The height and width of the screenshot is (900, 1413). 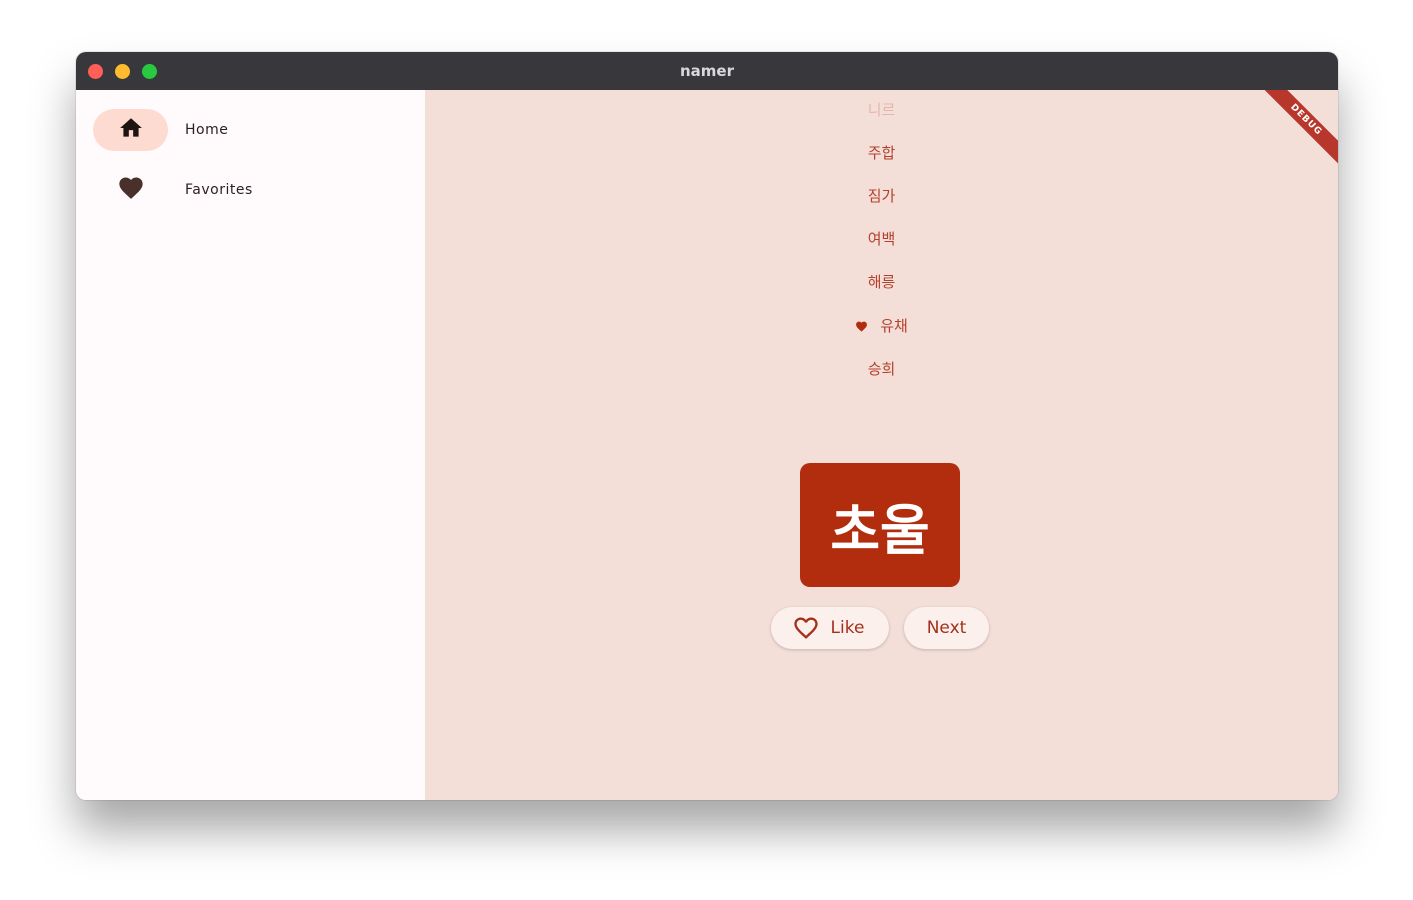 What do you see at coordinates (847, 628) in the screenshot?
I see `like-button-label: Like` at bounding box center [847, 628].